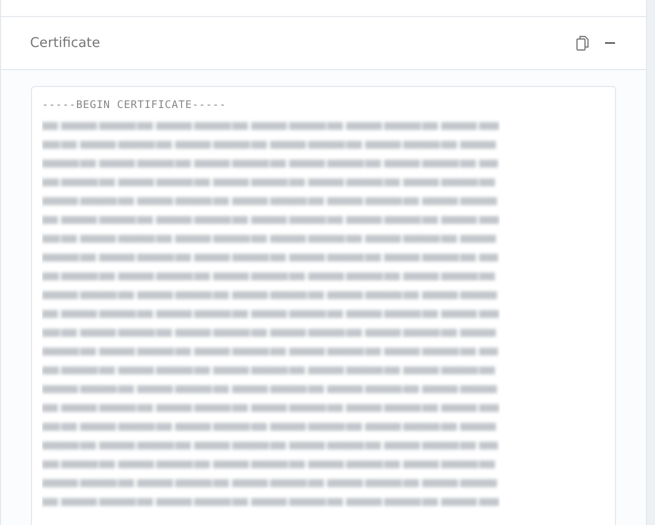 This screenshot has width=655, height=525. Describe the element at coordinates (135, 105) in the screenshot. I see `certificate-header: -----BEGIN CERTIFICATE-----` at that location.